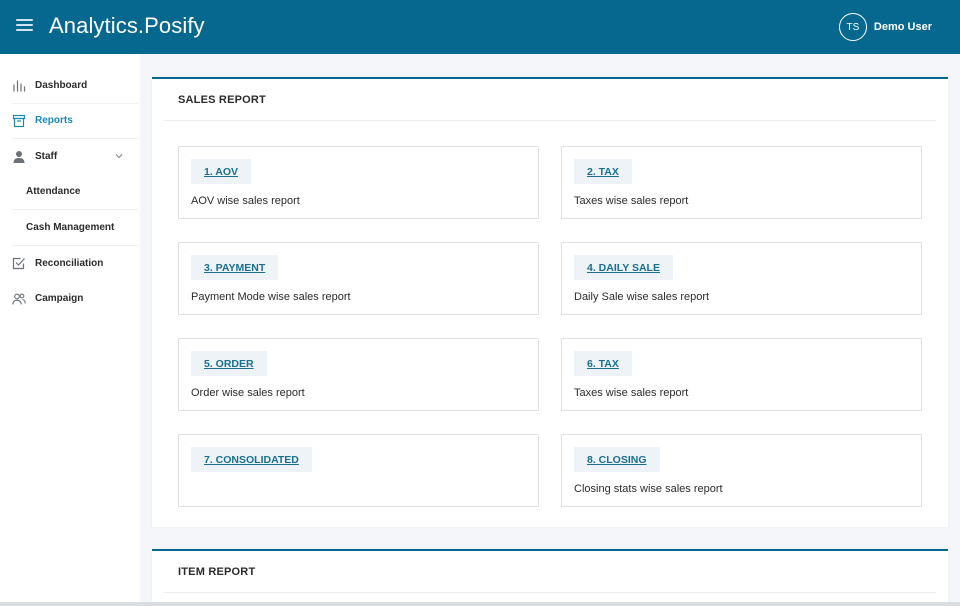 The image size is (960, 606). Describe the element at coordinates (550, 100) in the screenshot. I see `panel-title: SALES REPORT` at that location.